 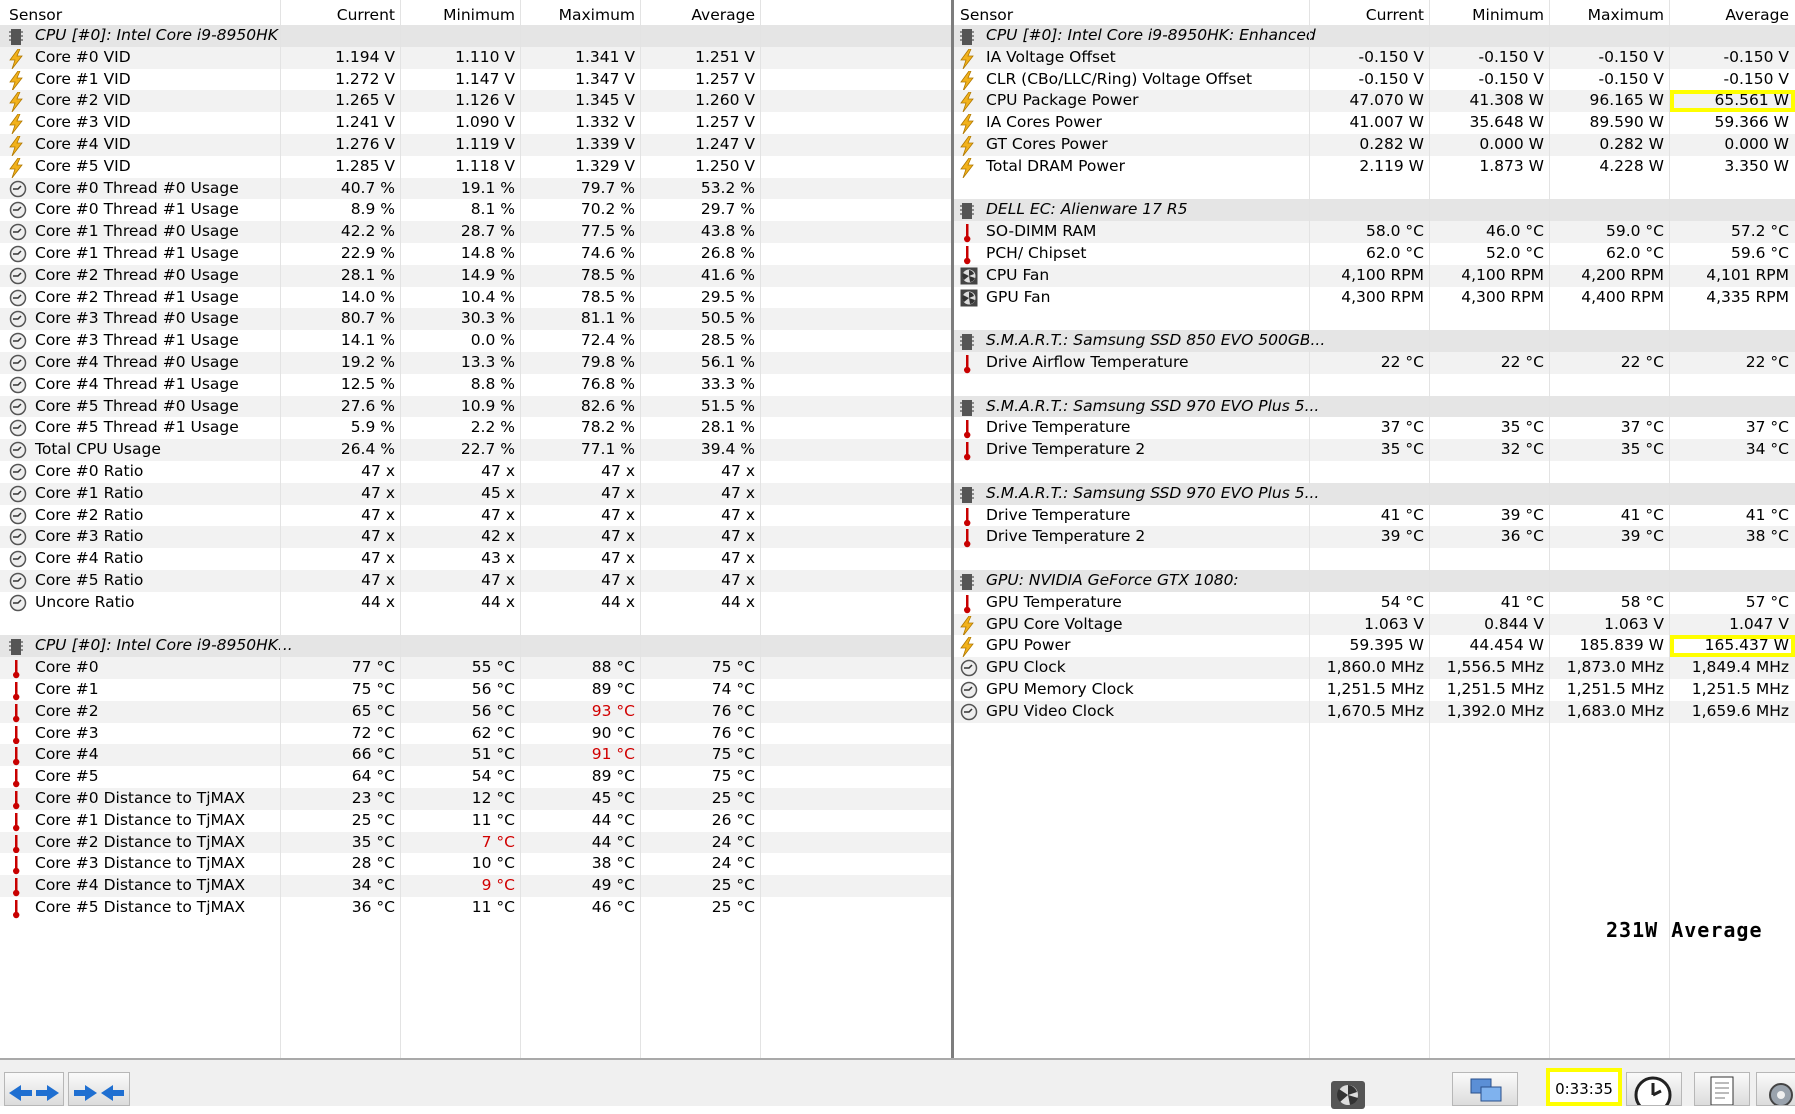 What do you see at coordinates (1722, 1089) in the screenshot?
I see `report-button` at bounding box center [1722, 1089].